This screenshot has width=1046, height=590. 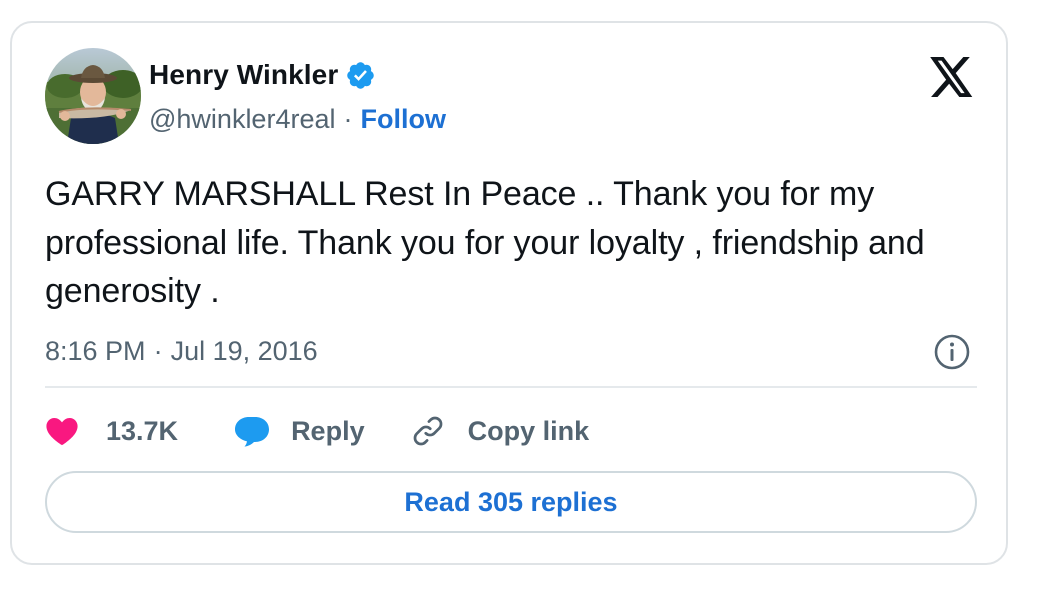 What do you see at coordinates (252, 431) in the screenshot?
I see `speech-bubble-icon` at bounding box center [252, 431].